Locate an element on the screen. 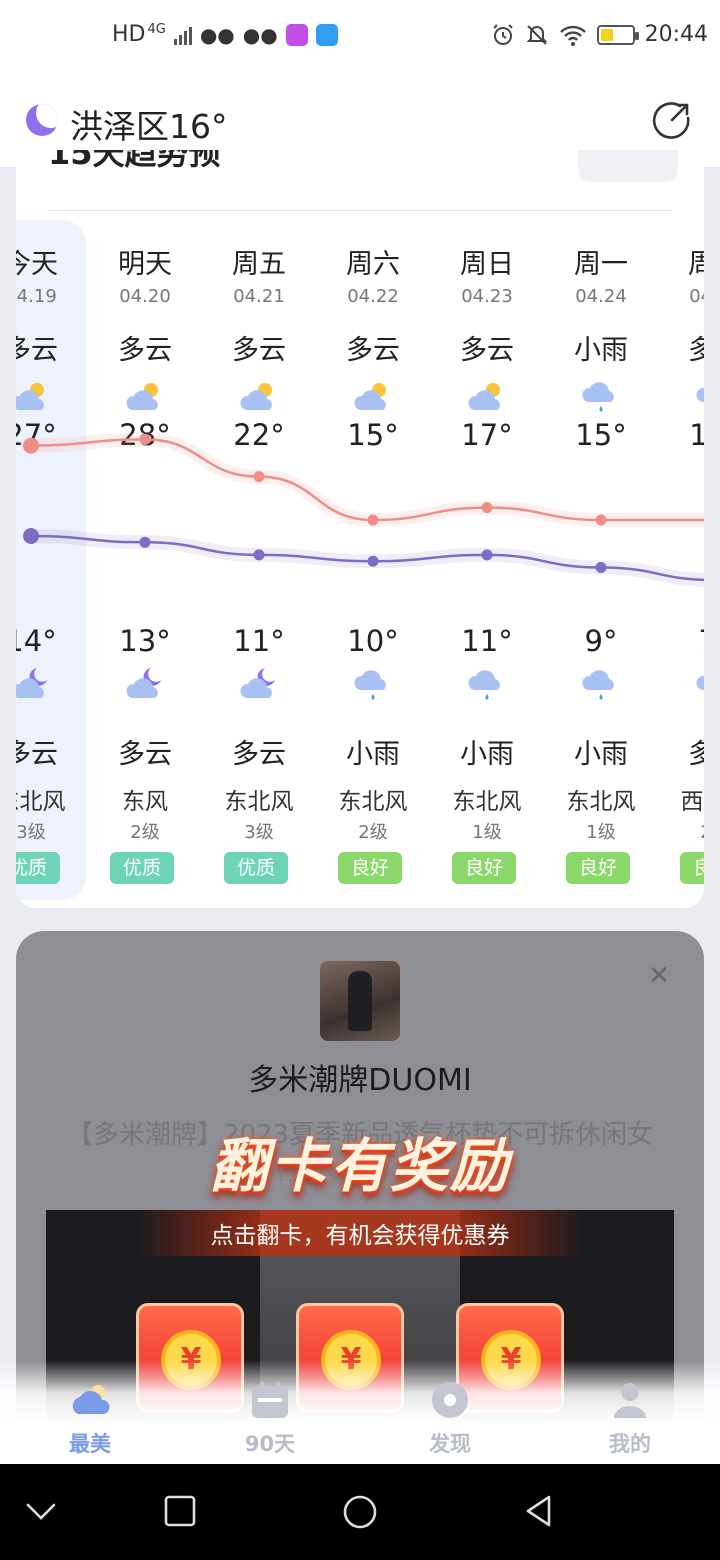  high-temp-line is located at coordinates (367, 480).